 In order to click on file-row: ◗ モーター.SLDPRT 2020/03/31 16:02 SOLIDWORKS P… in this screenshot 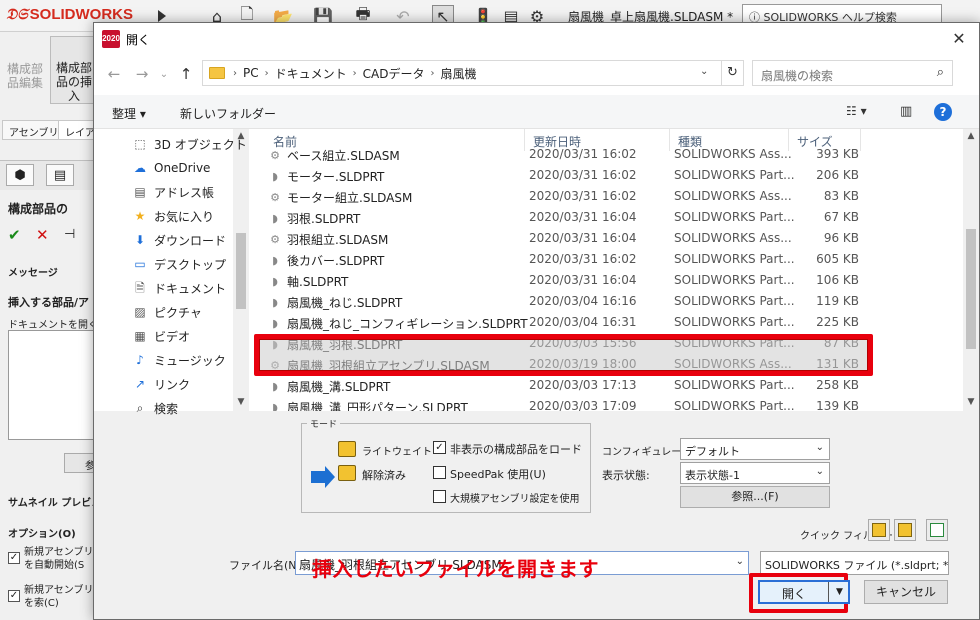, I will do `click(605, 175)`.